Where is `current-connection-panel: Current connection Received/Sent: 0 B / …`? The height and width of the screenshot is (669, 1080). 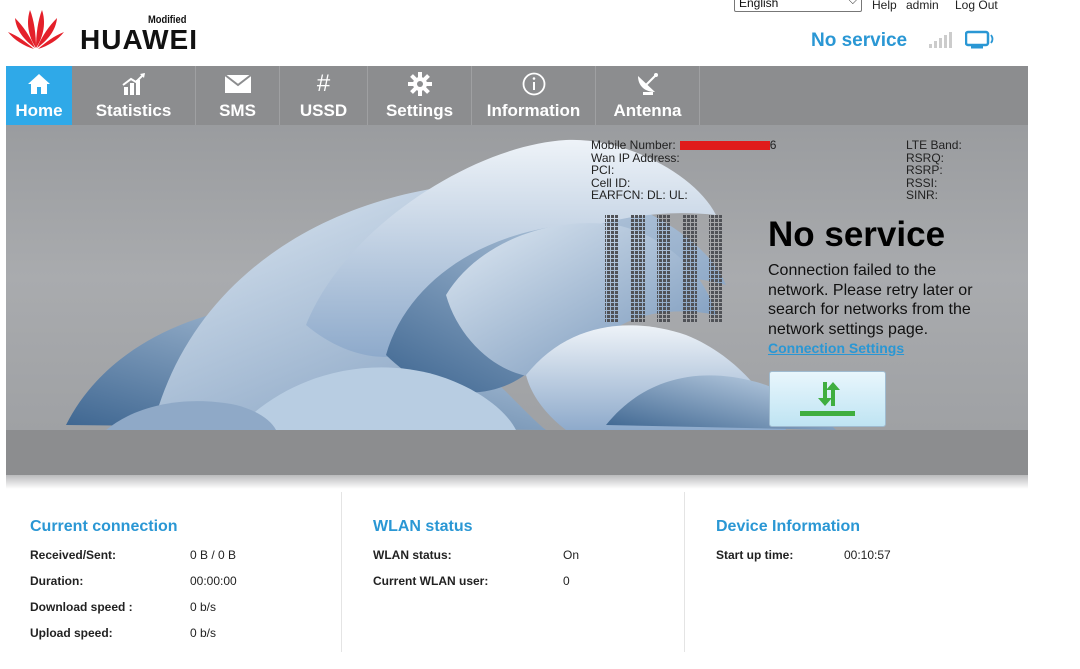
current-connection-panel: Current connection Received/Sent: 0 B / … is located at coordinates (133, 579).